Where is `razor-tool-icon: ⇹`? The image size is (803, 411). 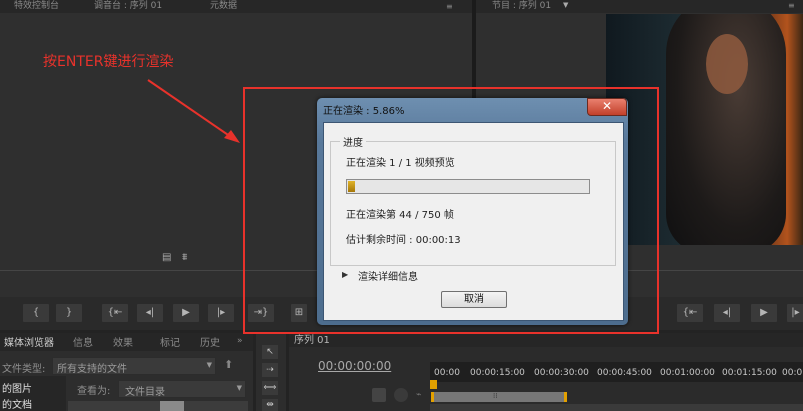
razor-tool-icon: ⇹ is located at coordinates (270, 405).